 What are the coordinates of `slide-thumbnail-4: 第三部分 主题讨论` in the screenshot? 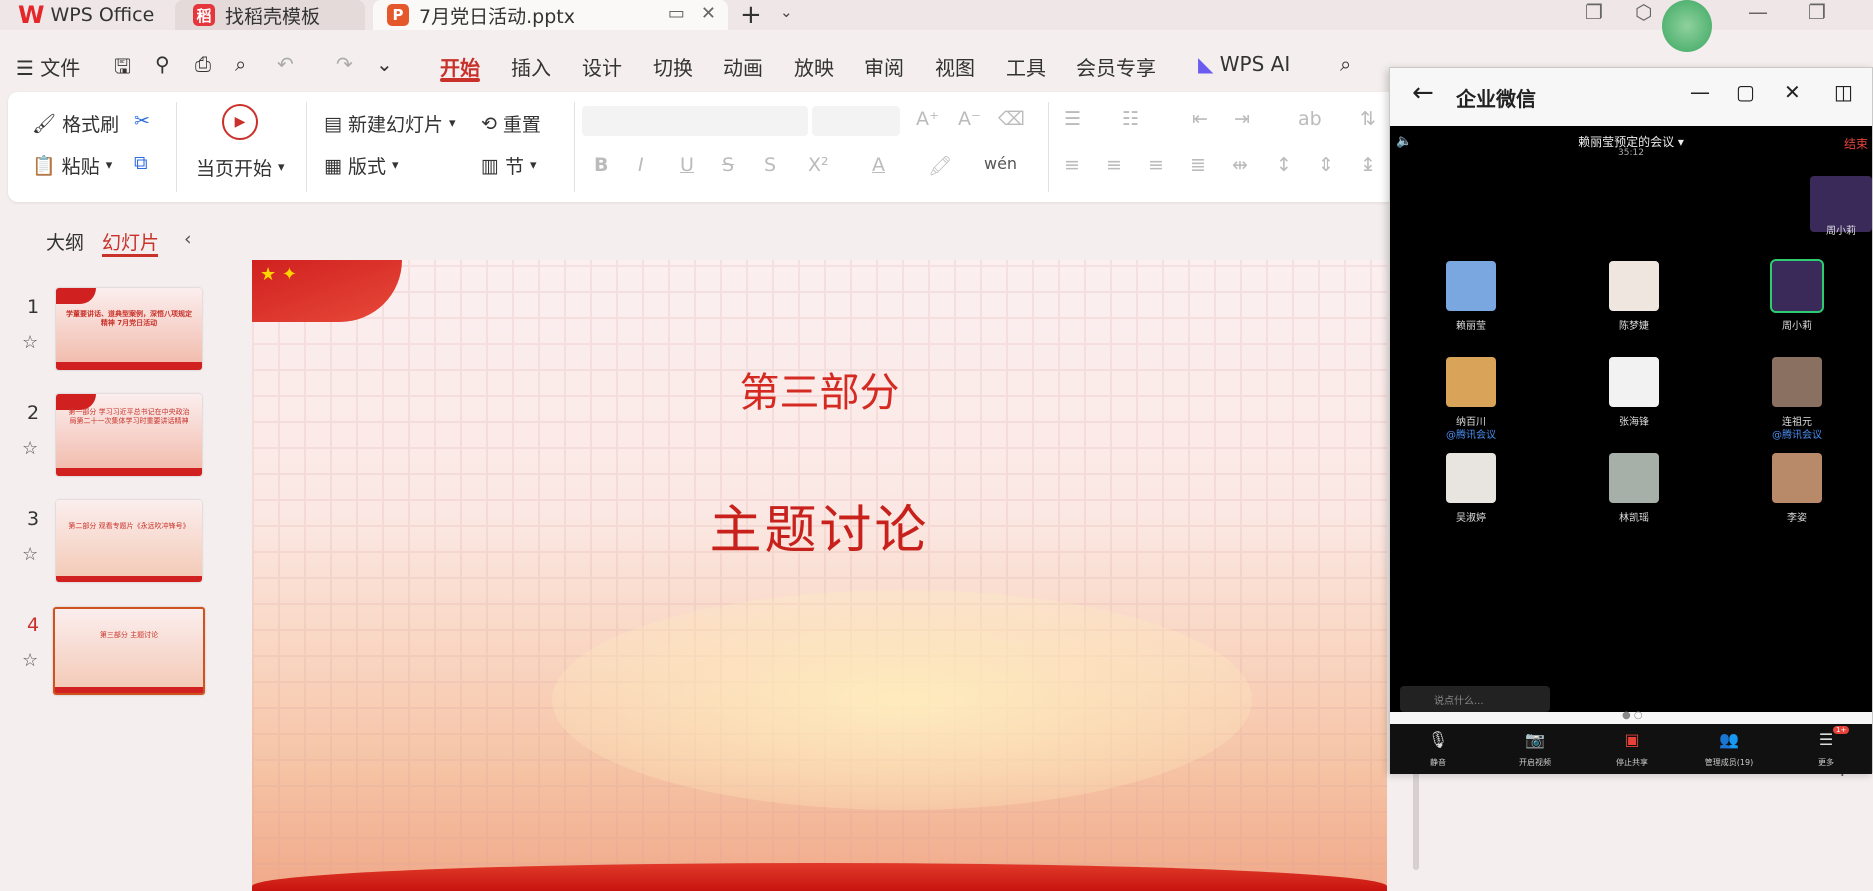 It's located at (129, 651).